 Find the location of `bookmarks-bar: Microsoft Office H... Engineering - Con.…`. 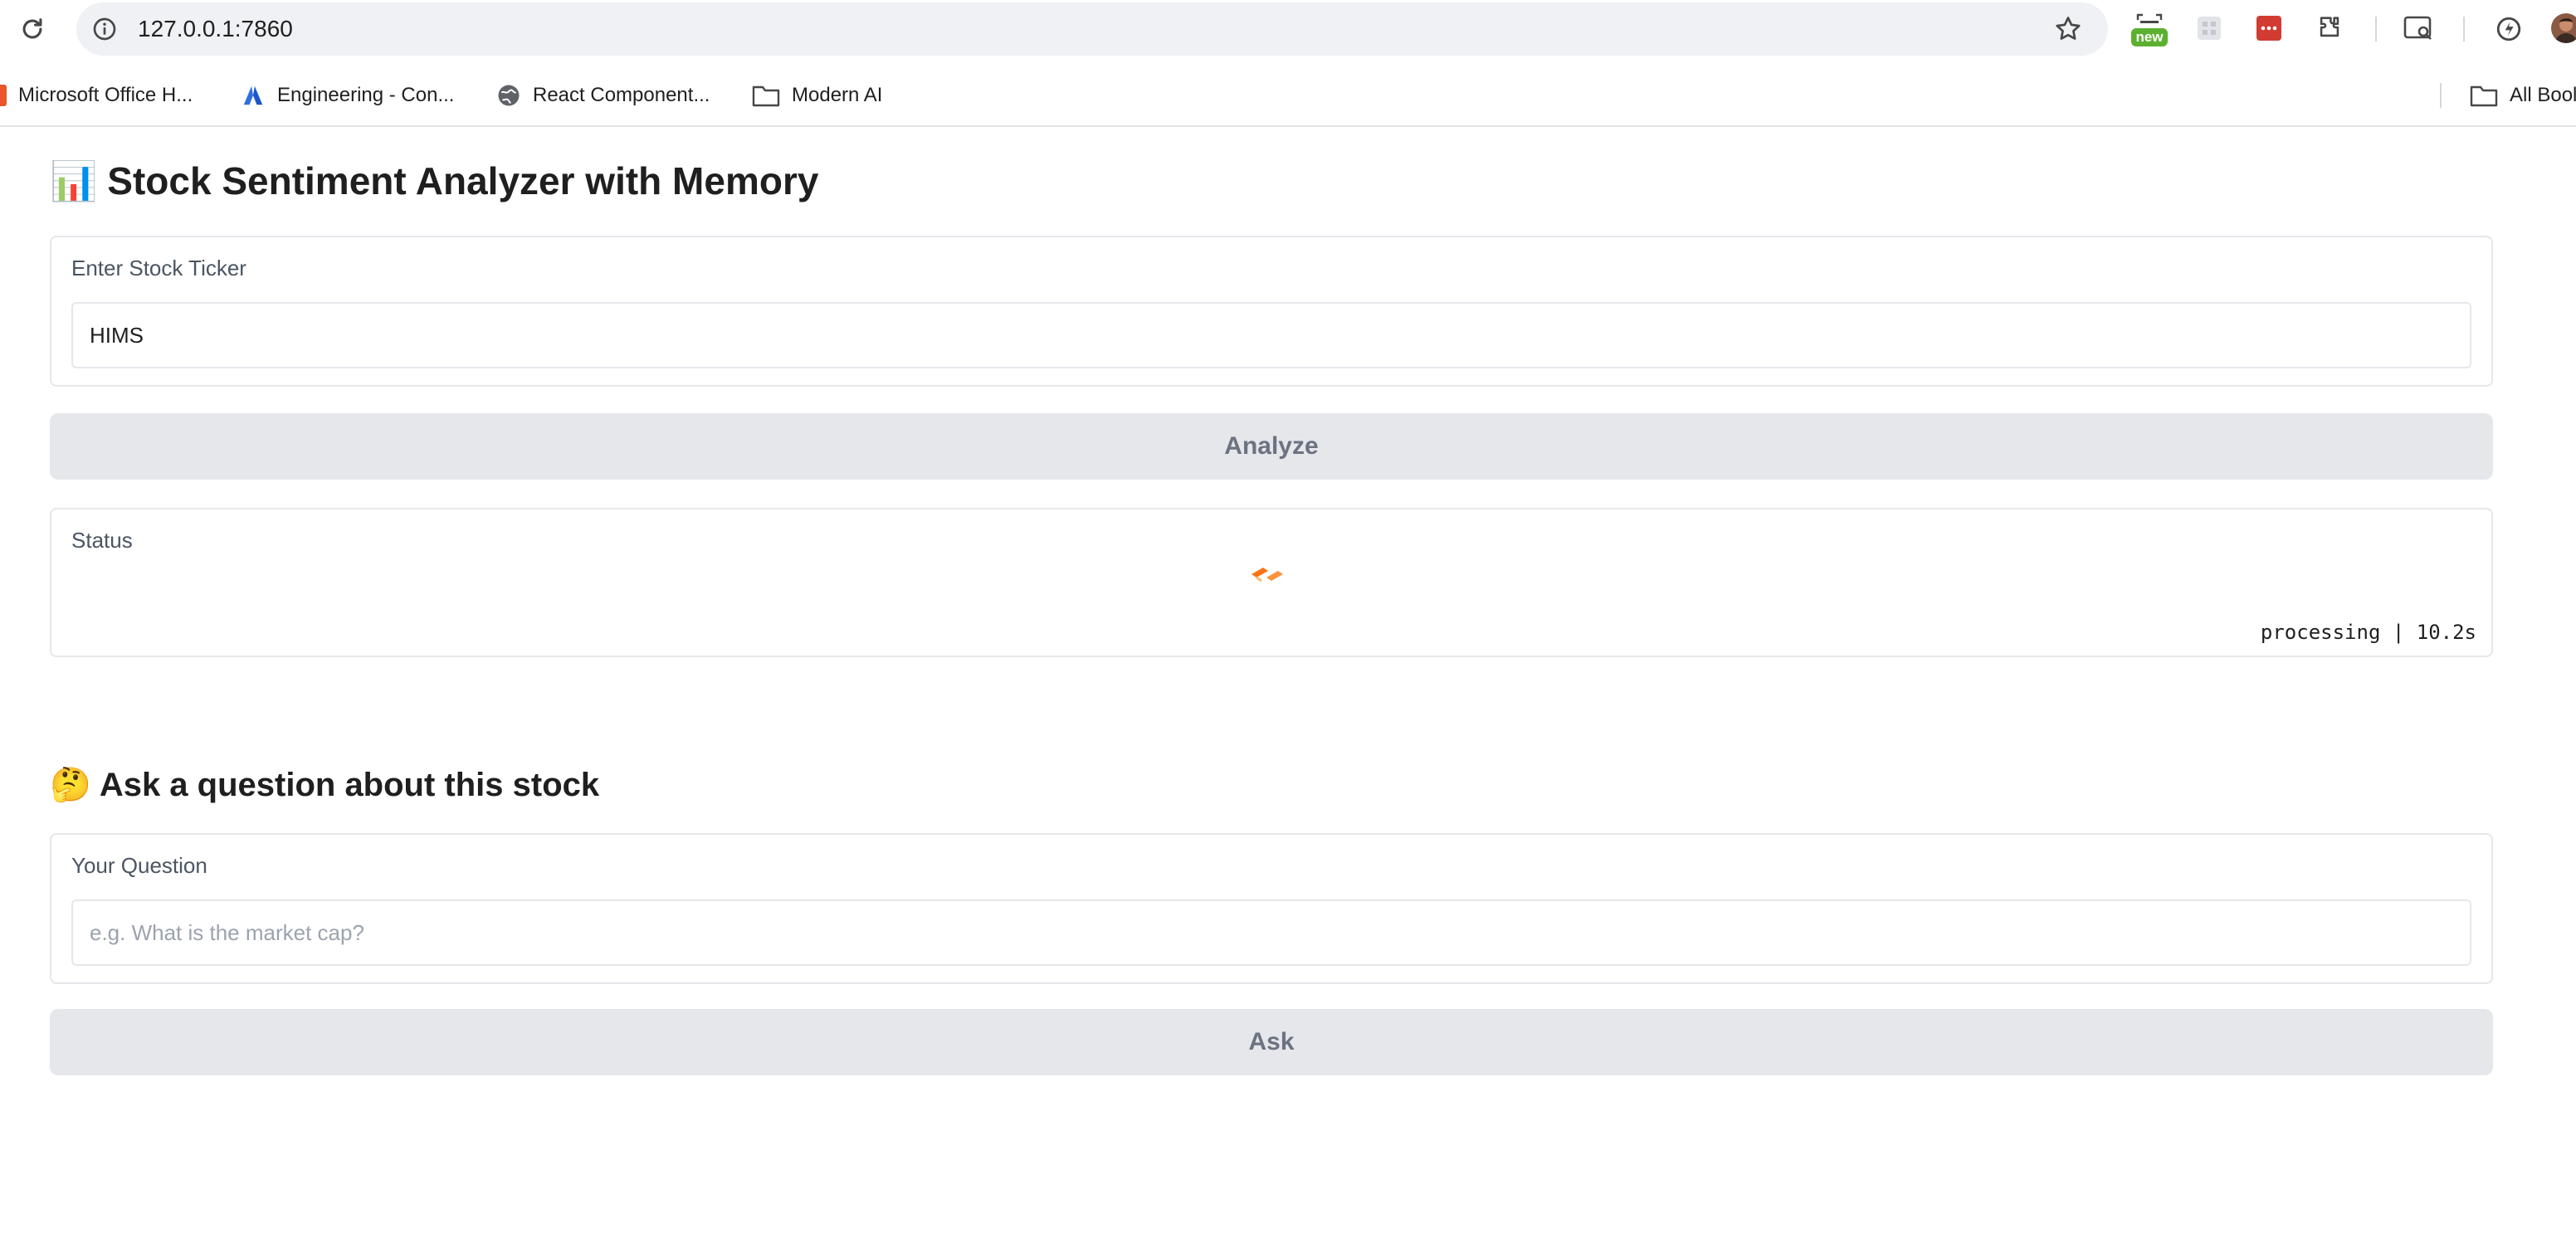

bookmarks-bar: Microsoft Office H... Engineering - Con.… is located at coordinates (1288, 95).